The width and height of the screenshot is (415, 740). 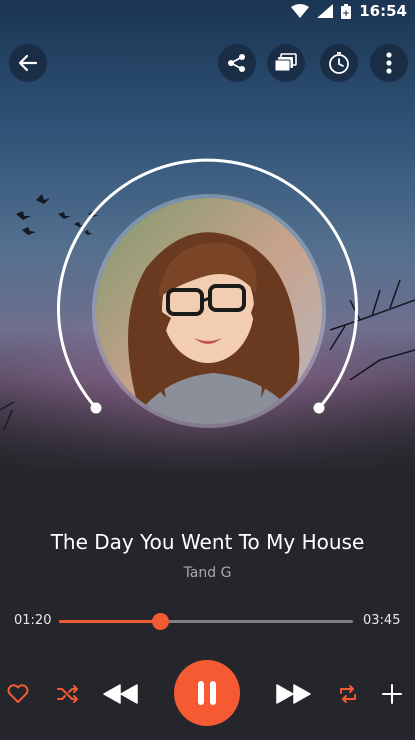 I want to click on ring-handle-left, so click(x=96, y=408).